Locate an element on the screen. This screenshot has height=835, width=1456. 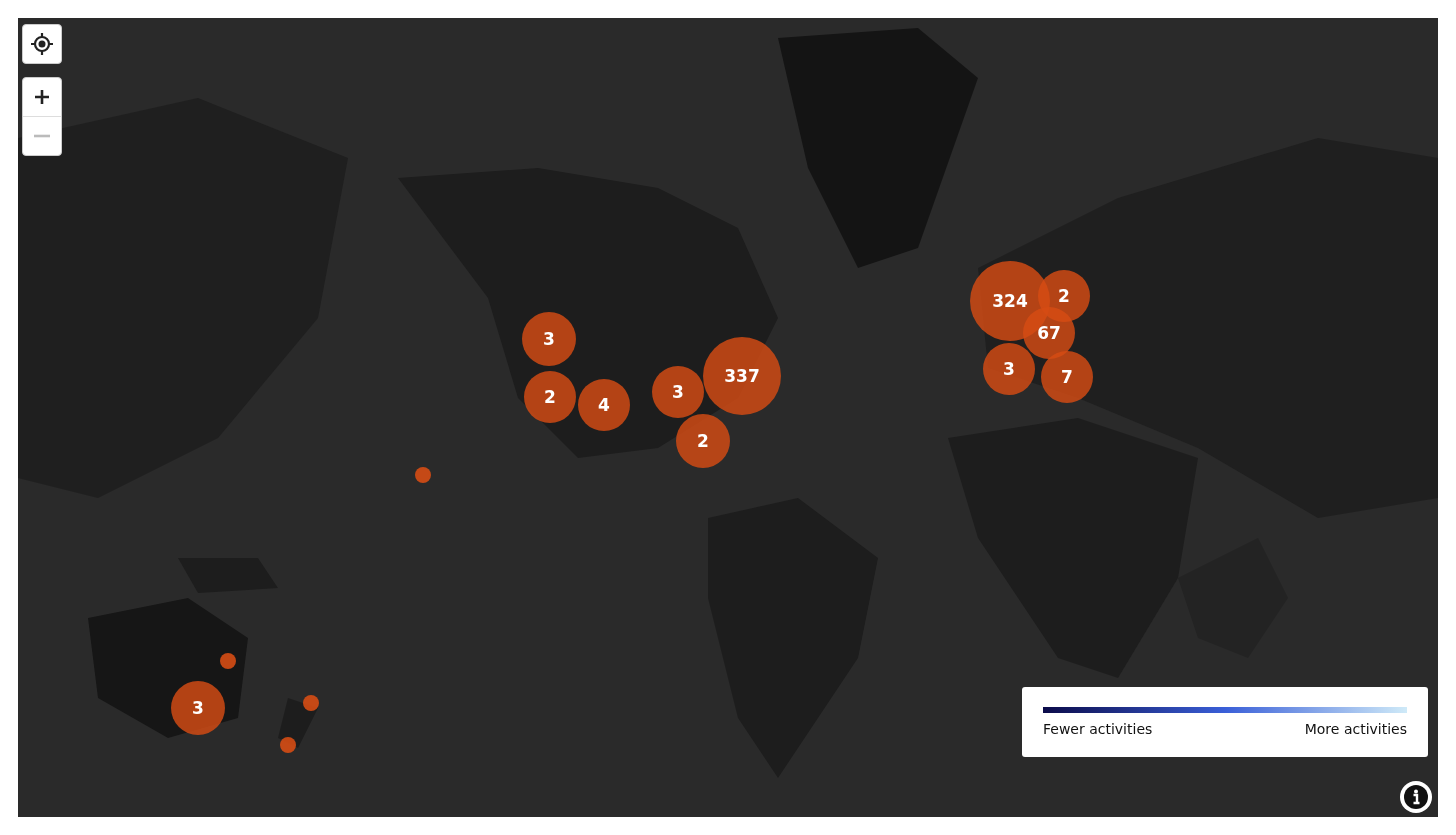
plus-icon is located at coordinates (42, 97).